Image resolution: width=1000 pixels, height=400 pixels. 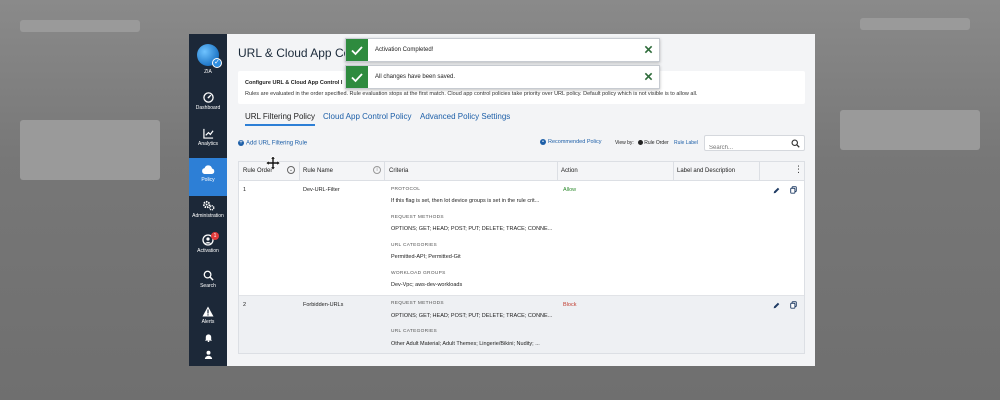 I want to click on bell-icon, so click(x=208, y=338).